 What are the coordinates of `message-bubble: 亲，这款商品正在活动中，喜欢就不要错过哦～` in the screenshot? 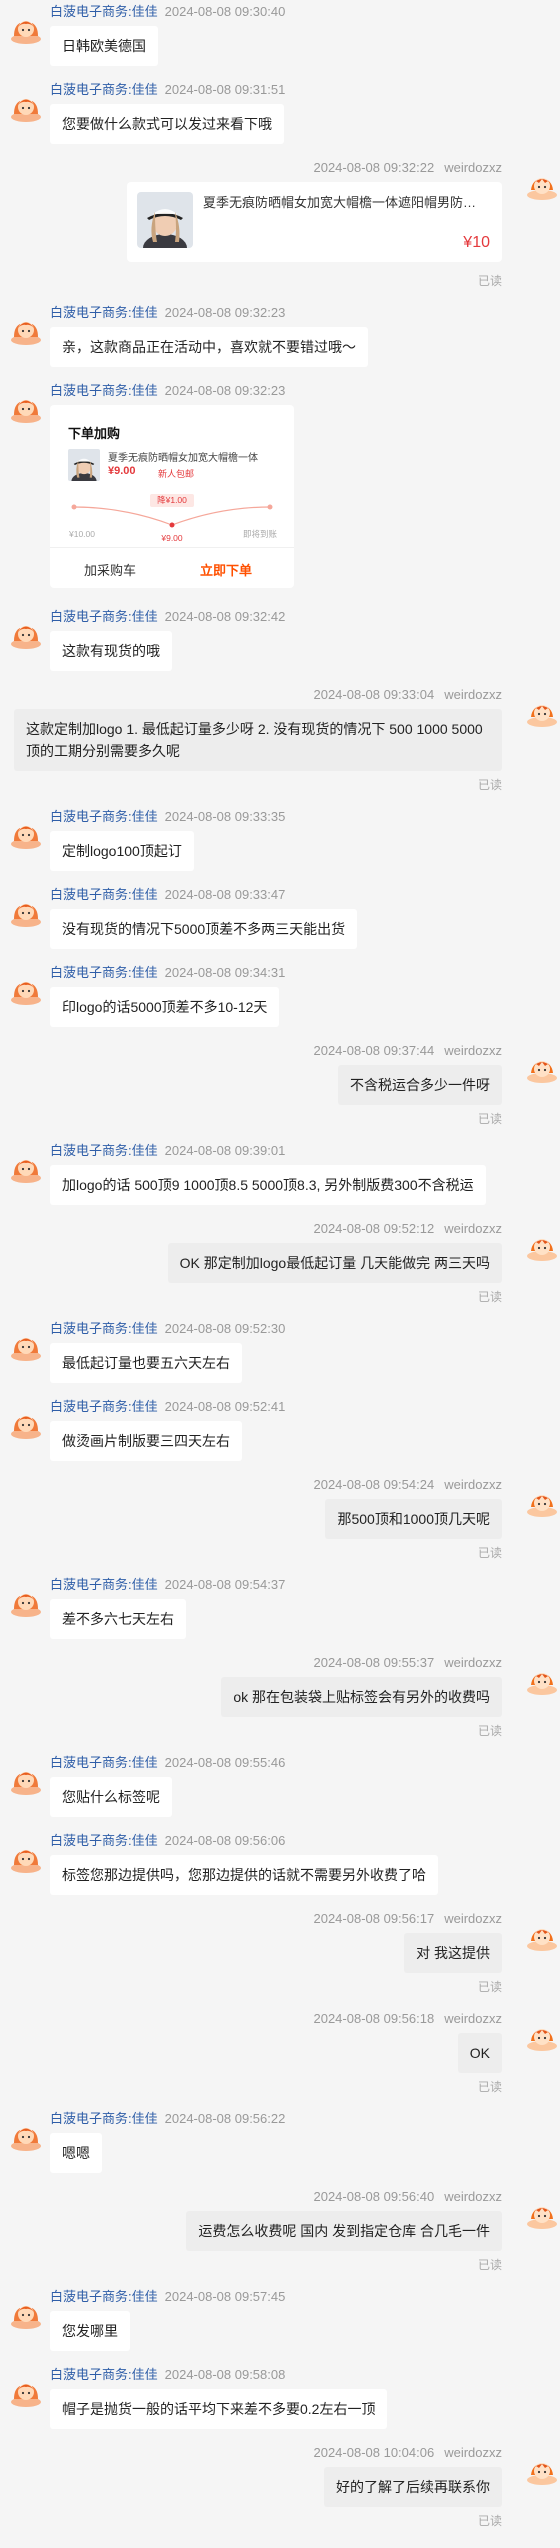 It's located at (209, 347).